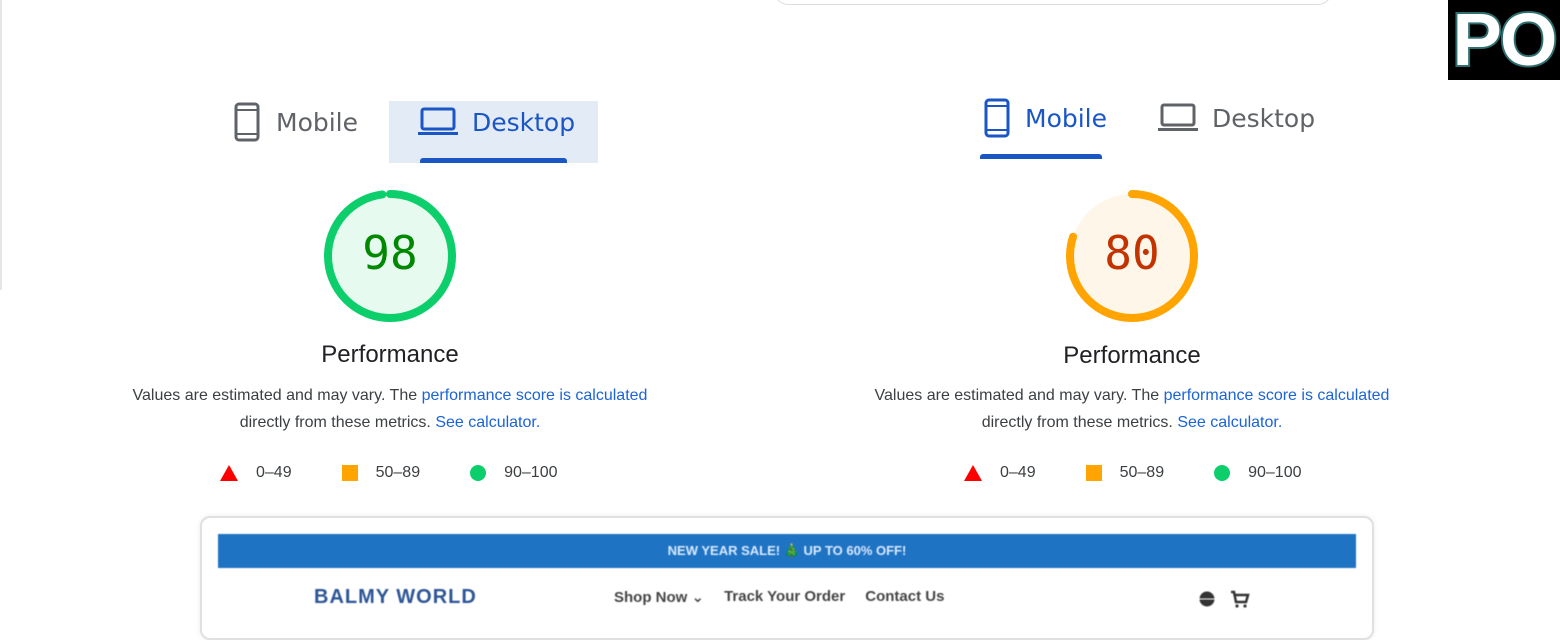  What do you see at coordinates (1132, 355) in the screenshot?
I see `performance-title-right: Performance` at bounding box center [1132, 355].